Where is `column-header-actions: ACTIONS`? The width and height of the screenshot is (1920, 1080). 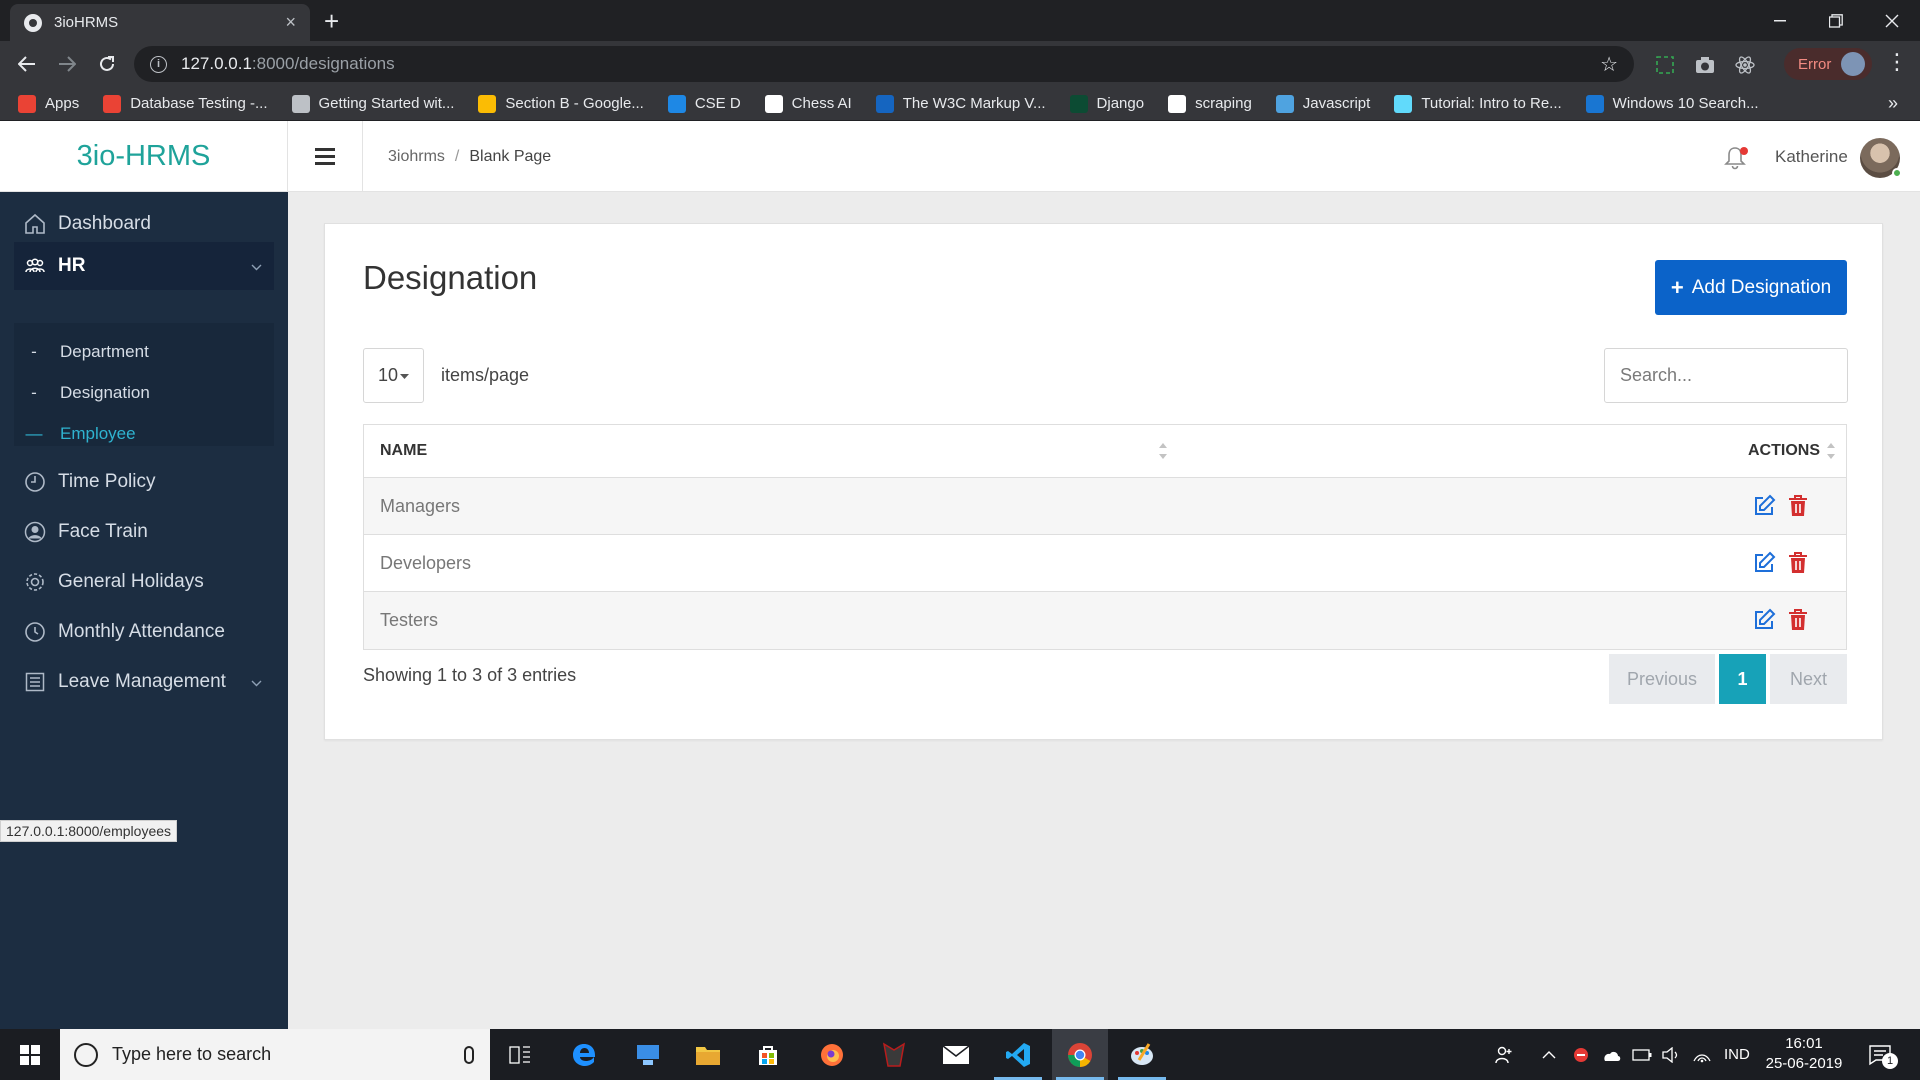 column-header-actions: ACTIONS is located at coordinates (1784, 451).